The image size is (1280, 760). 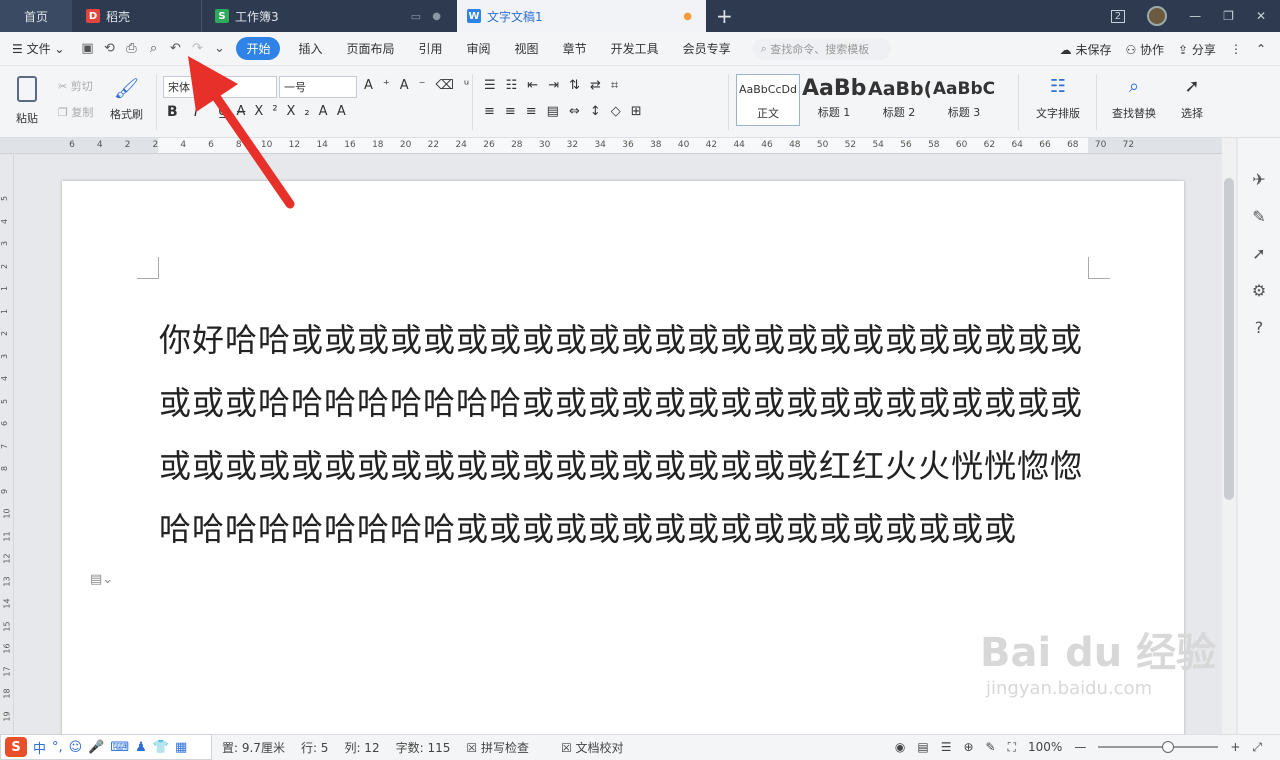 I want to click on user-icon: ♟, so click(x=141, y=747).